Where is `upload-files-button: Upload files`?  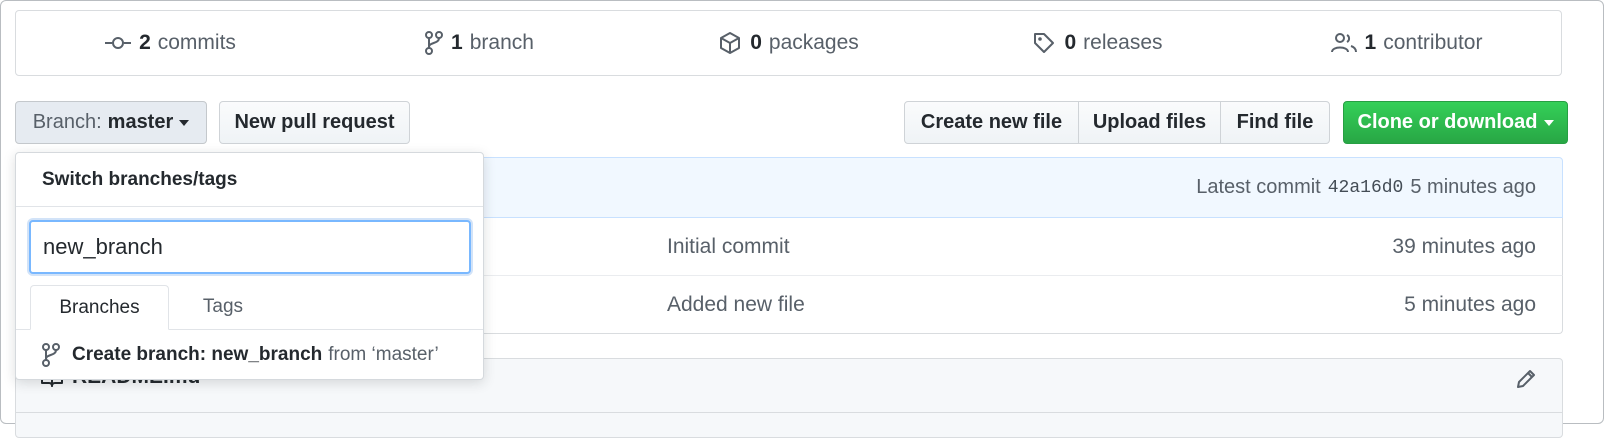 upload-files-button: Upload files is located at coordinates (1149, 122).